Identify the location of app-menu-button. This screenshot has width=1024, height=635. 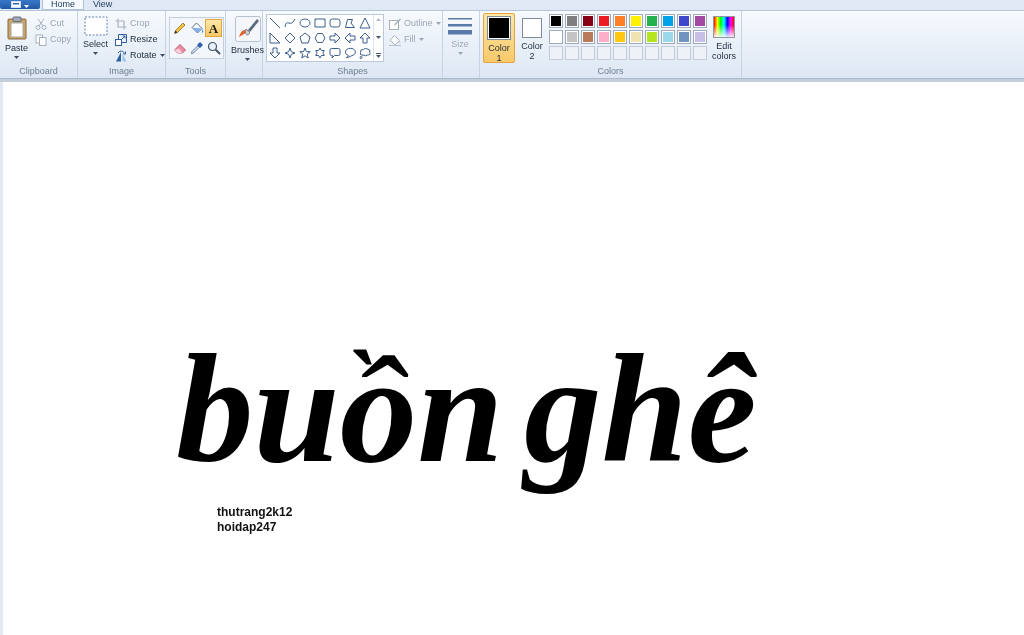
(20, 4).